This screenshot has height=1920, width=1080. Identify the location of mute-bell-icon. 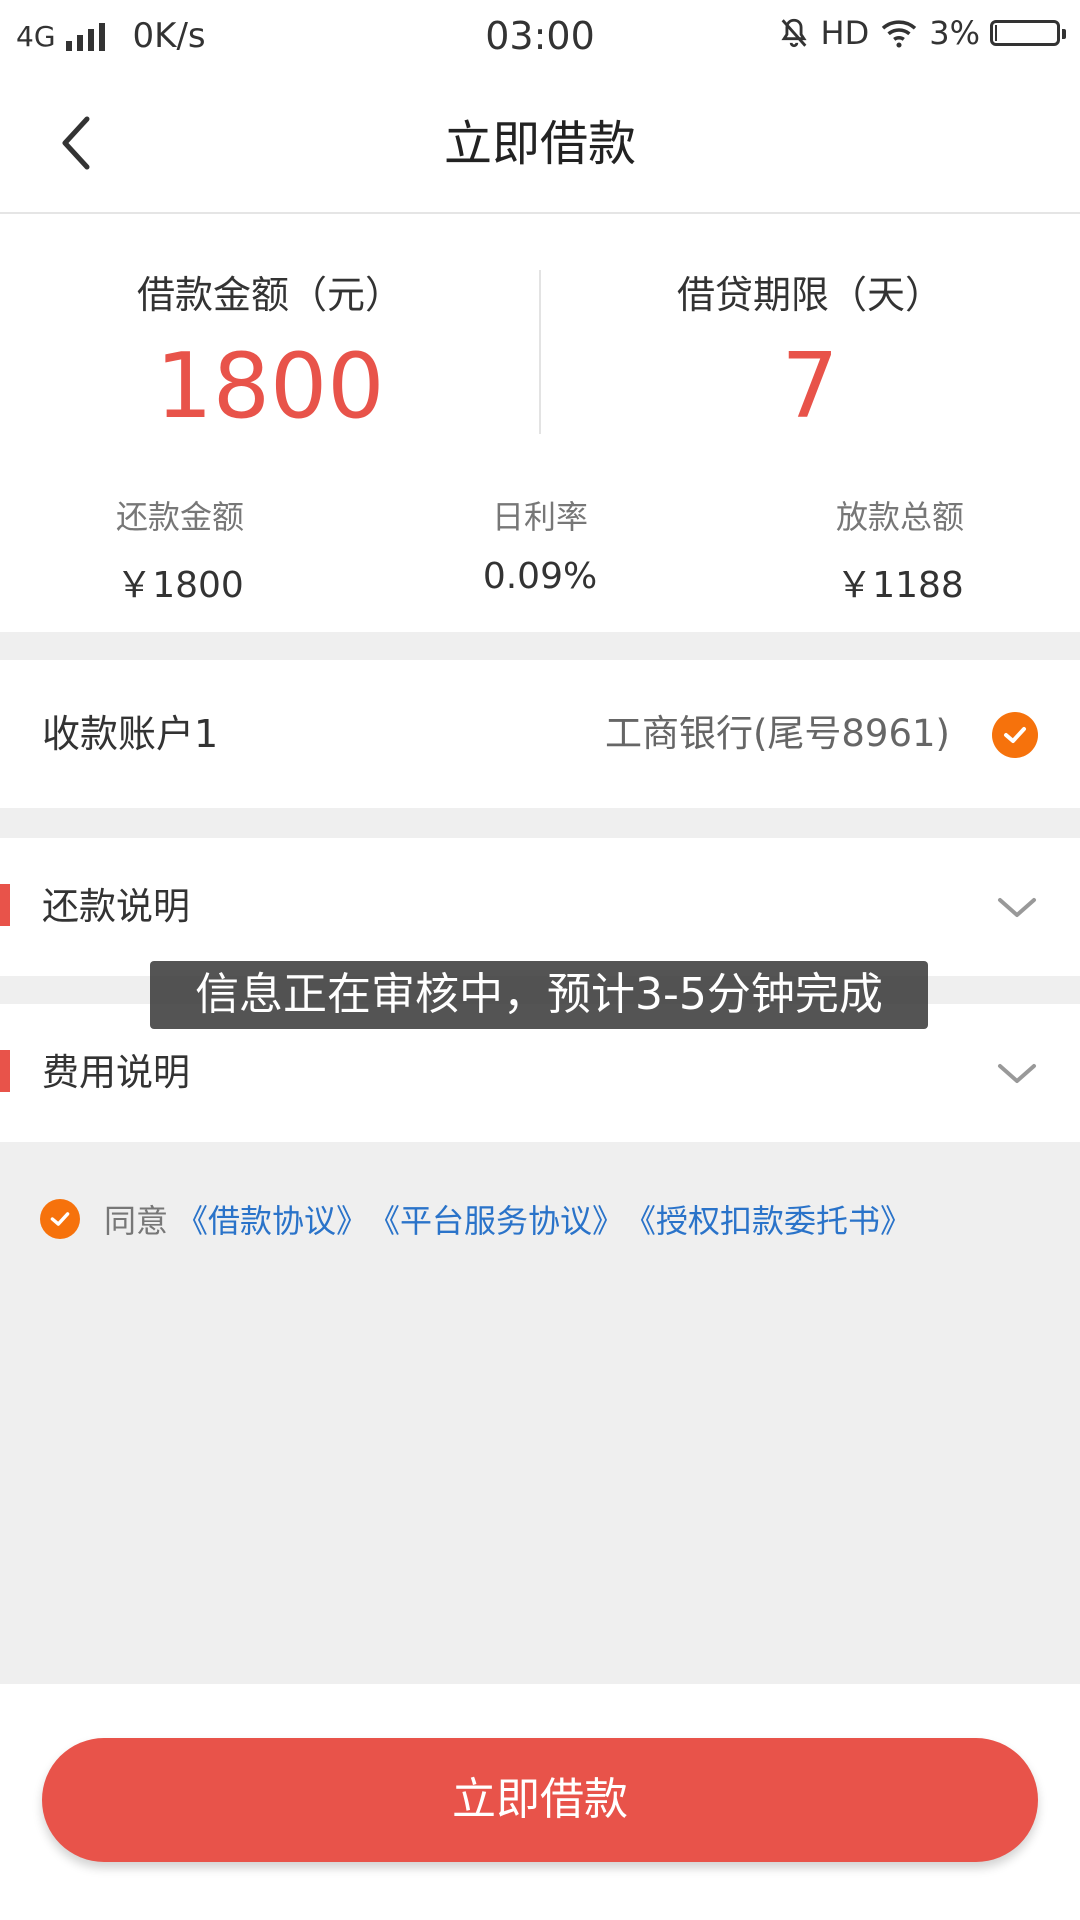
(793, 33).